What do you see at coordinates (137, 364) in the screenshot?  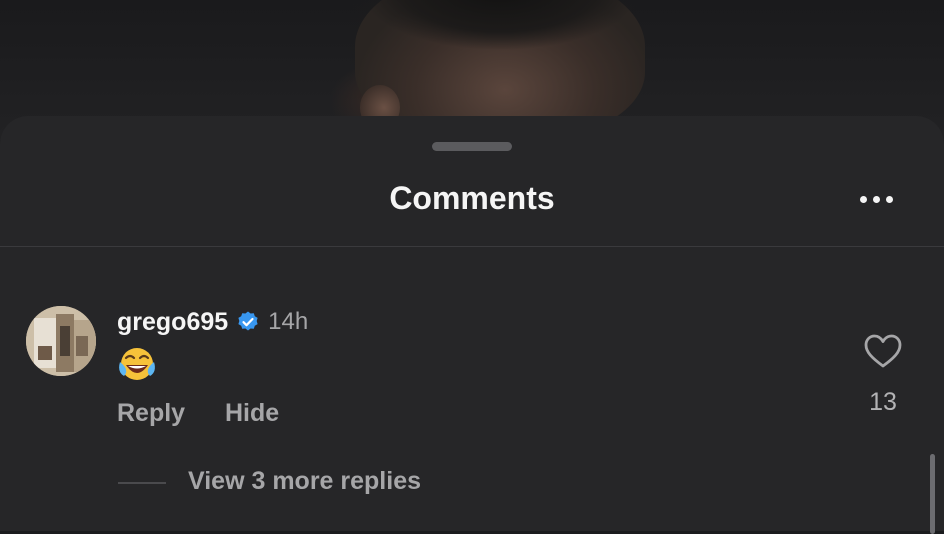 I see `face-with-tears-of-joy-icon` at bounding box center [137, 364].